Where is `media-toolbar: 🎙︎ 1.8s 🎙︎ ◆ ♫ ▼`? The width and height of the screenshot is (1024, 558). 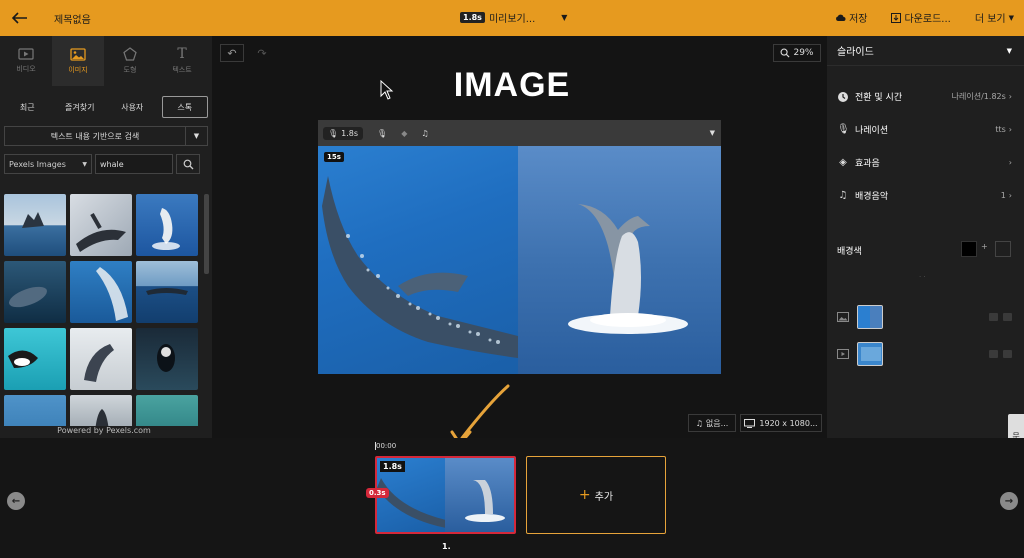 media-toolbar: 🎙︎ 1.8s 🎙︎ ◆ ♫ ▼ is located at coordinates (519, 133).